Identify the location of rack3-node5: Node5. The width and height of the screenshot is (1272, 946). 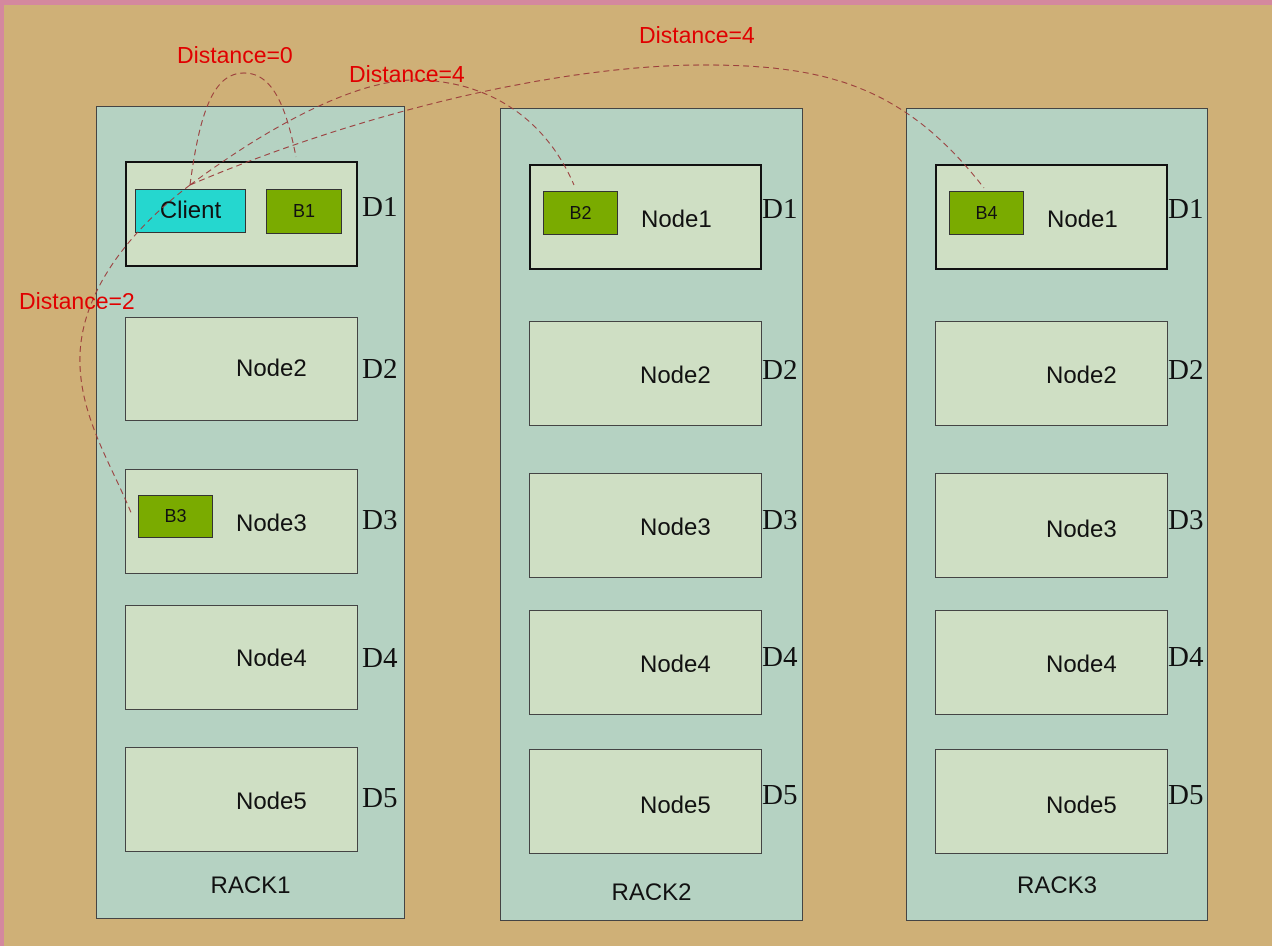
(1051, 801).